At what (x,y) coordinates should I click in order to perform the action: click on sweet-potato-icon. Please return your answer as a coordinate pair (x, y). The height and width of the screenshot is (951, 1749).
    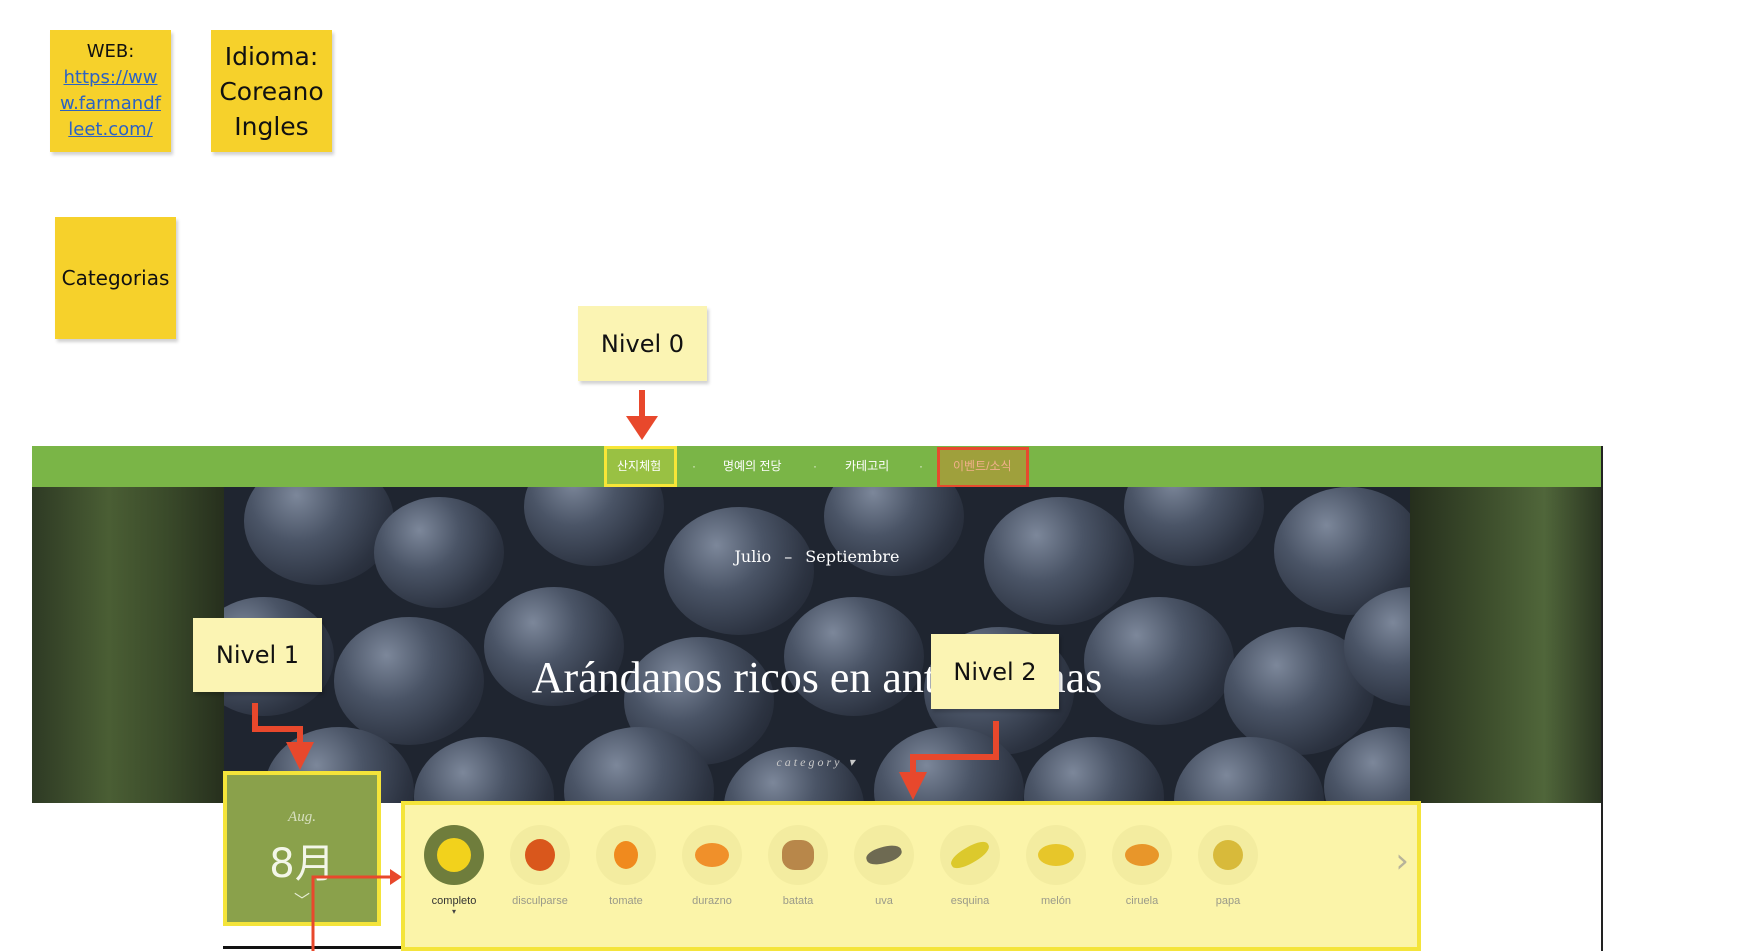
    Looking at the image, I should click on (798, 855).